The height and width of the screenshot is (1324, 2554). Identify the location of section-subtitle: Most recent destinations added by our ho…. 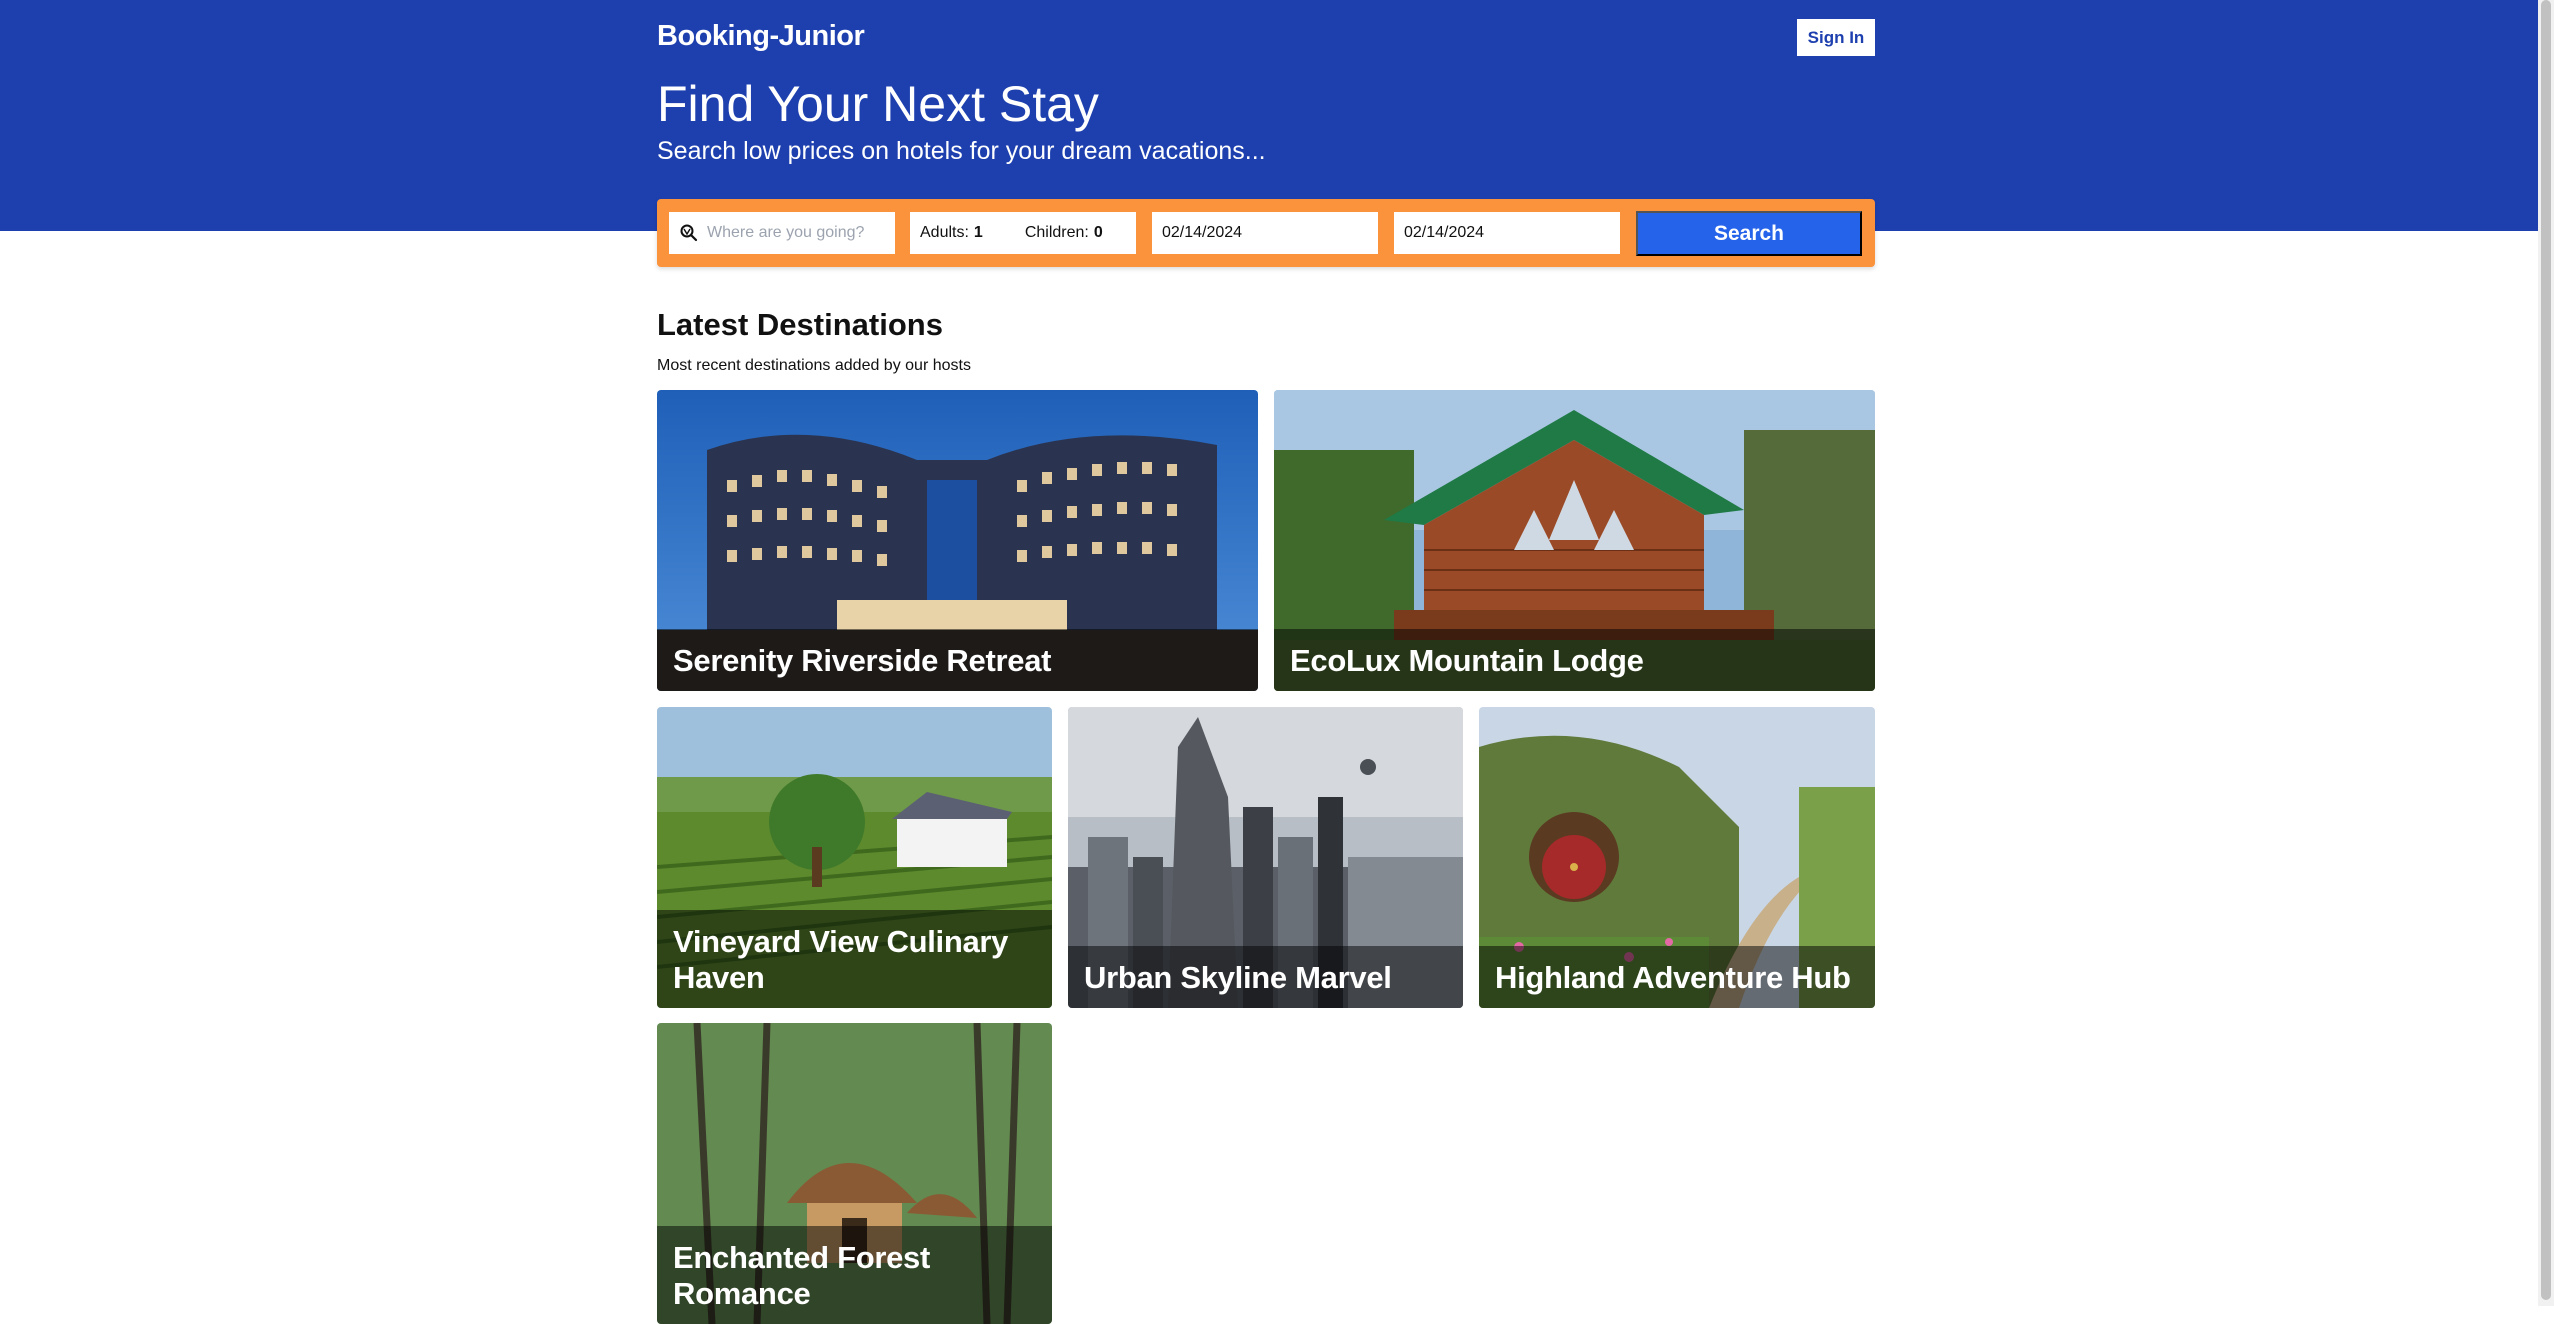
(814, 365).